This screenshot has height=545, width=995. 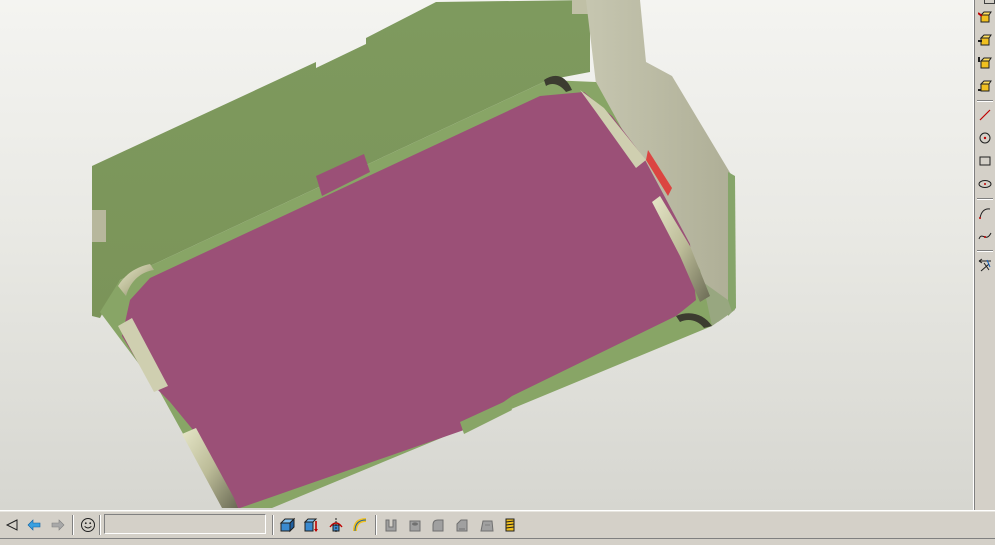 I want to click on back-view-button, so click(x=985, y=40).